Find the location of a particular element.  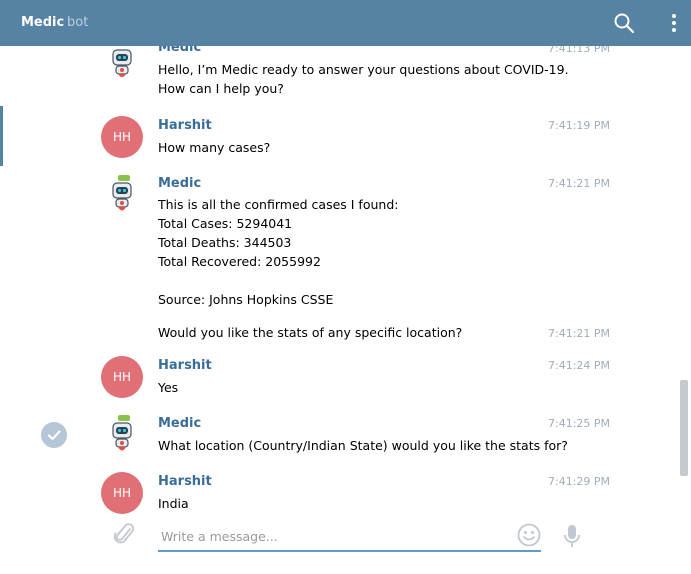

search-icon is located at coordinates (624, 23).